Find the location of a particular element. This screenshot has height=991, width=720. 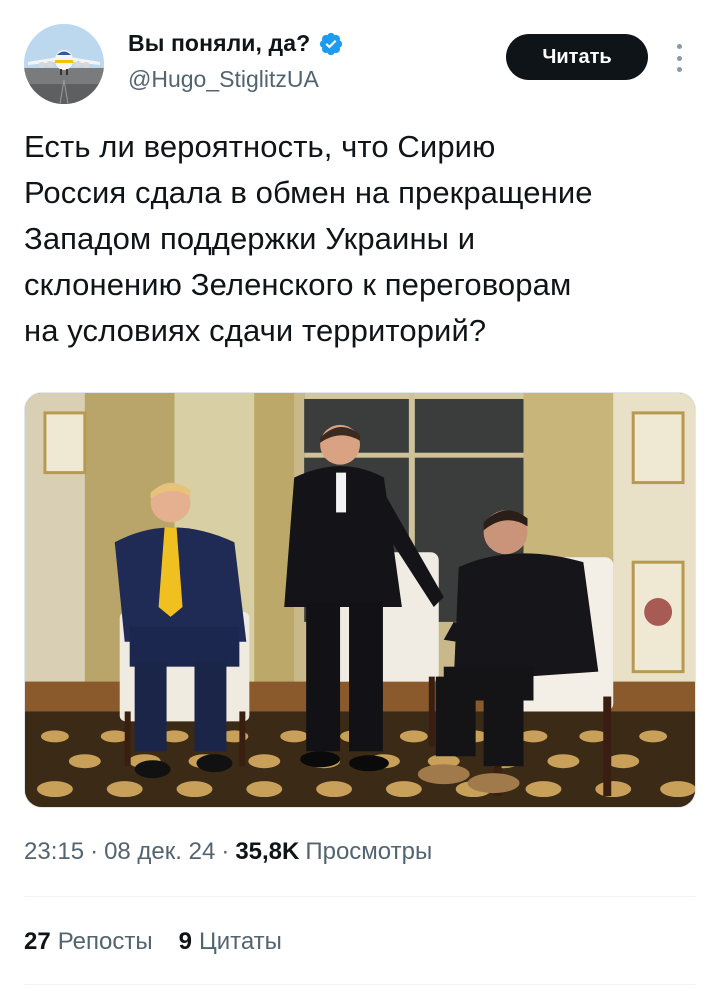

author-name-row: Вы поняли, да? is located at coordinates (236, 43).